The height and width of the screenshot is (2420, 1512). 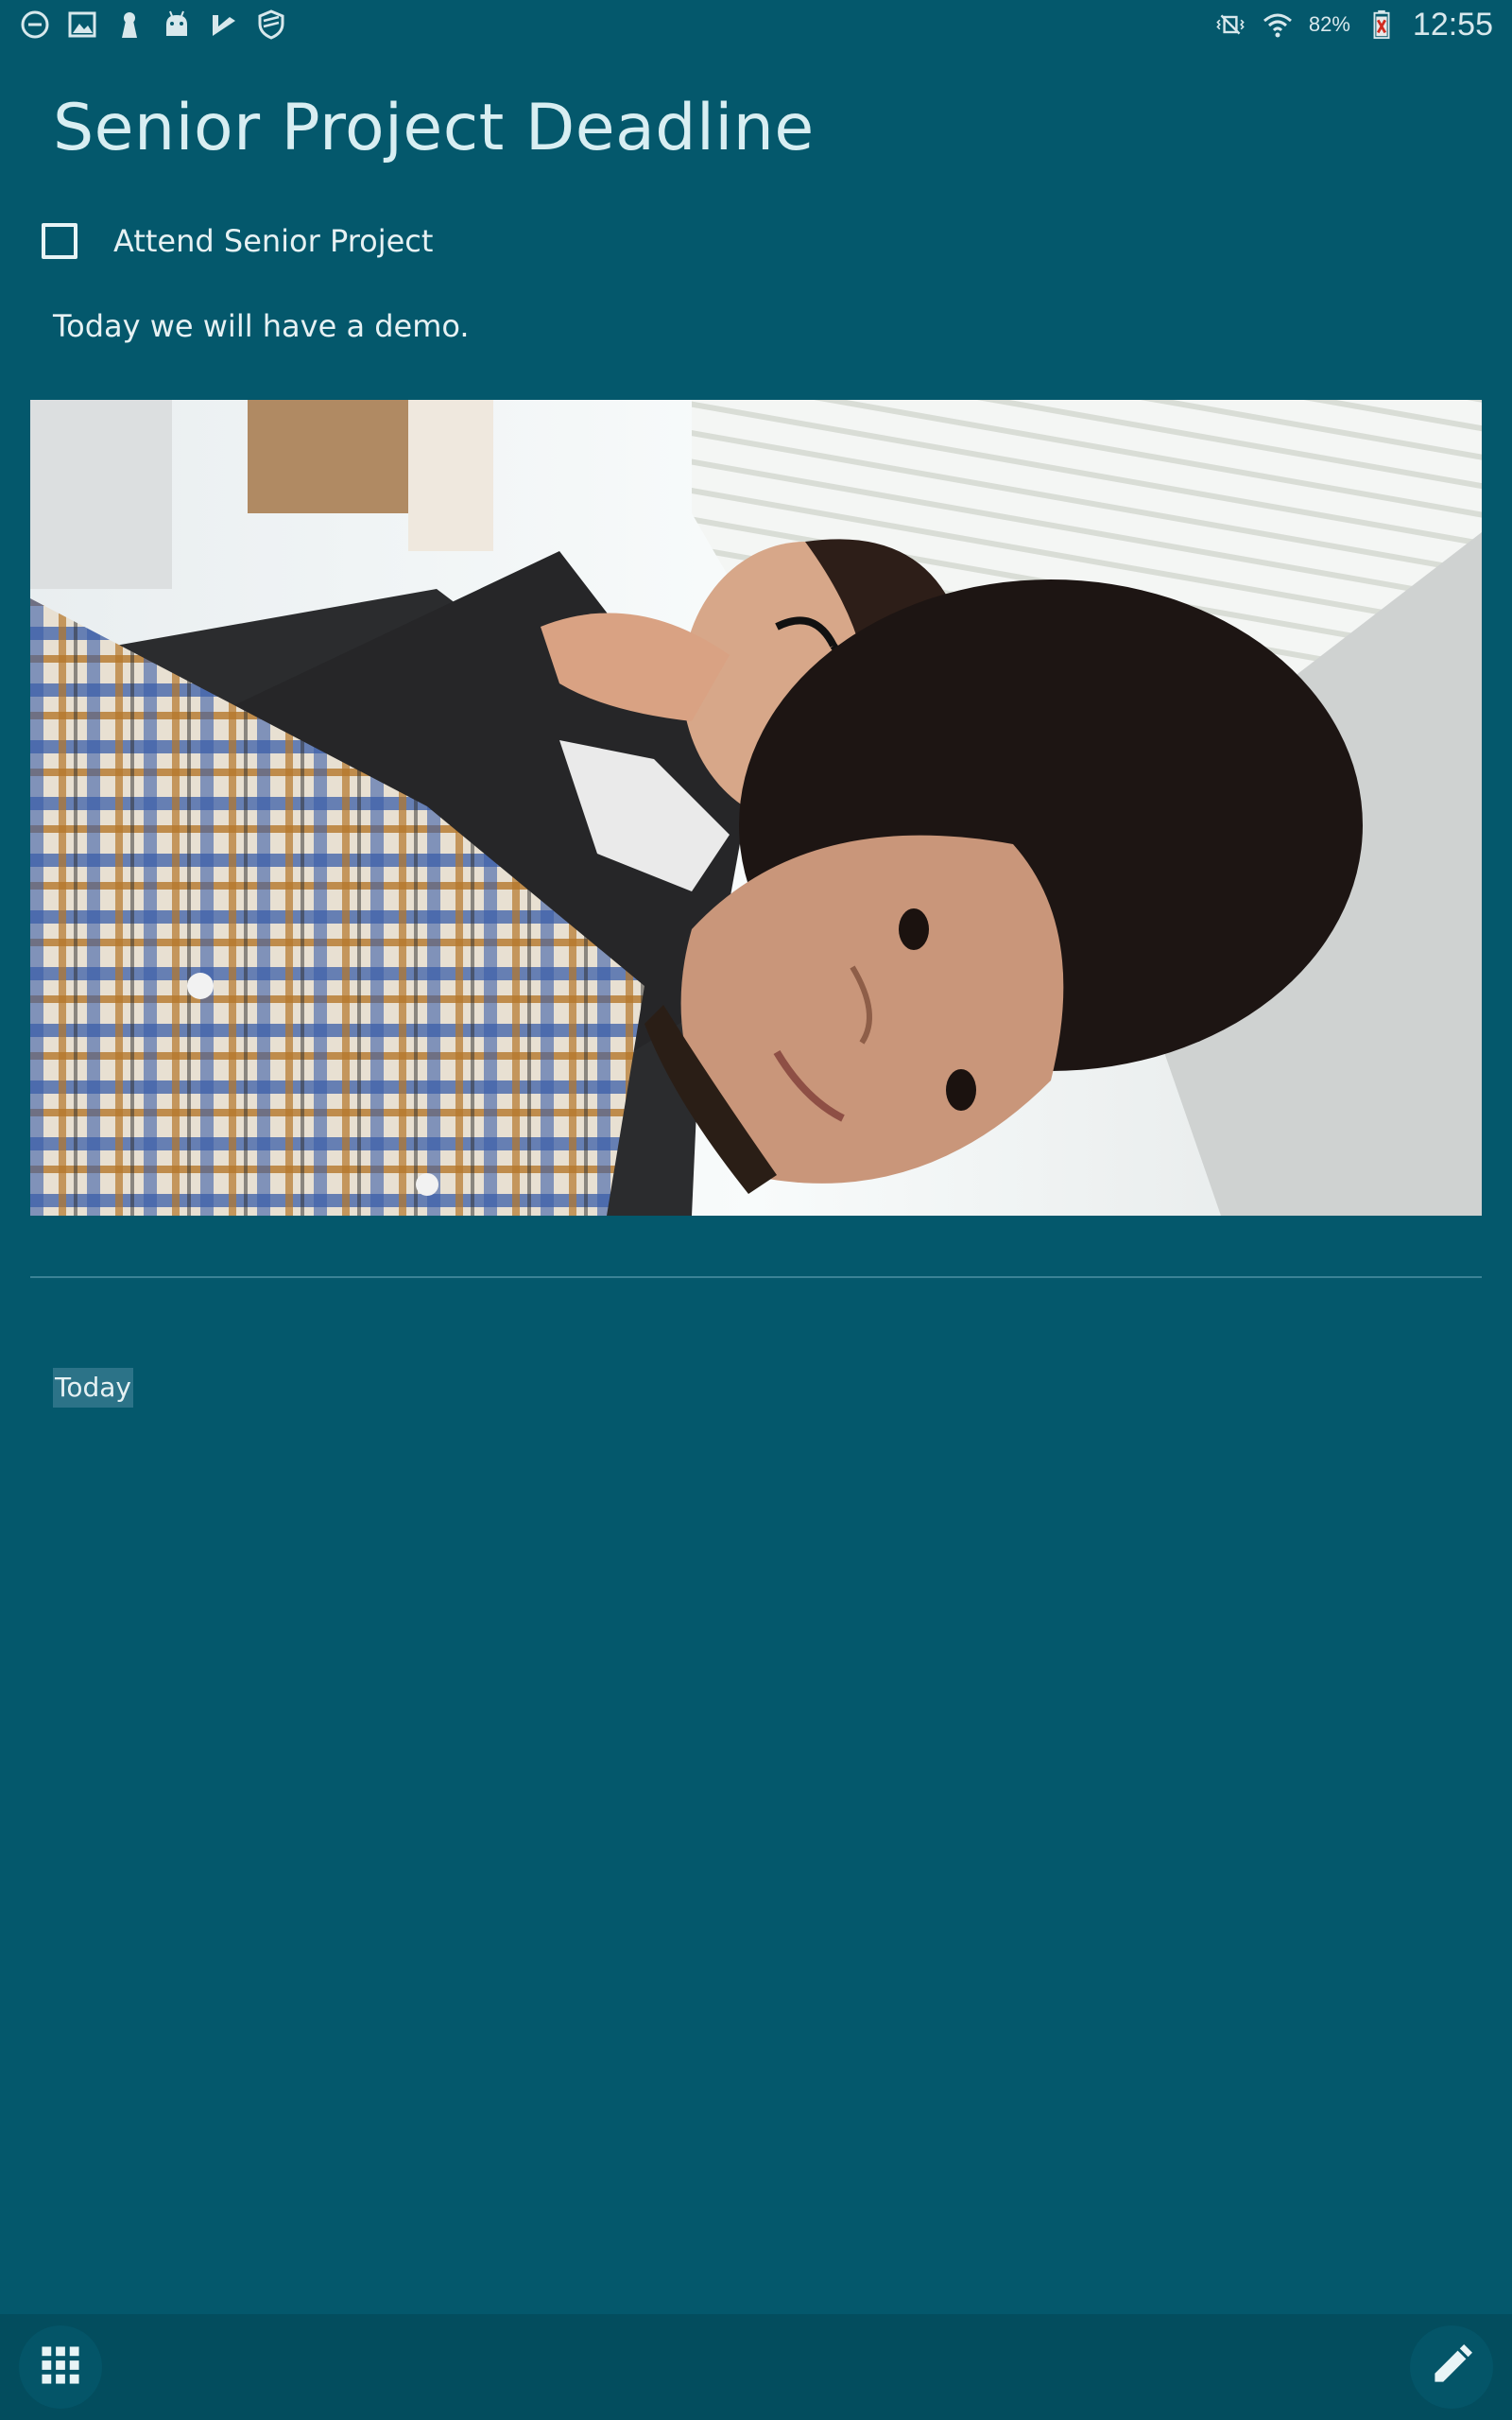 I want to click on reminder-date-chip: Today, so click(x=93, y=1388).